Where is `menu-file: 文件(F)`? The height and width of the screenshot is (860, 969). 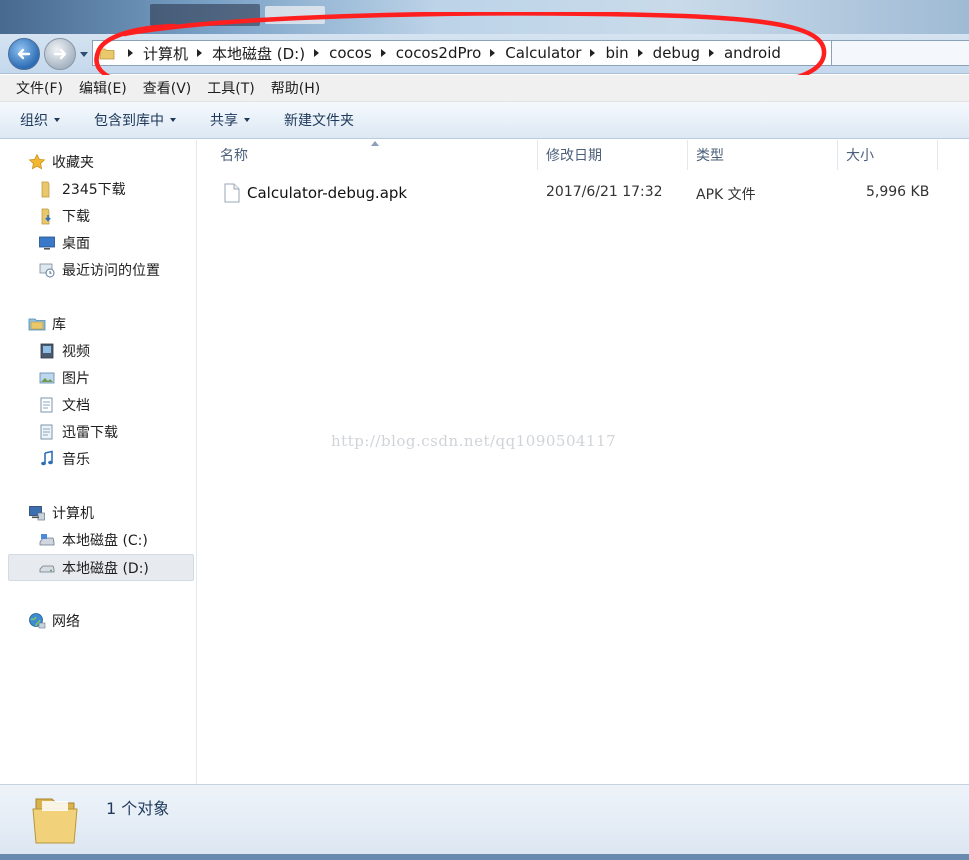 menu-file: 文件(F) is located at coordinates (39, 88).